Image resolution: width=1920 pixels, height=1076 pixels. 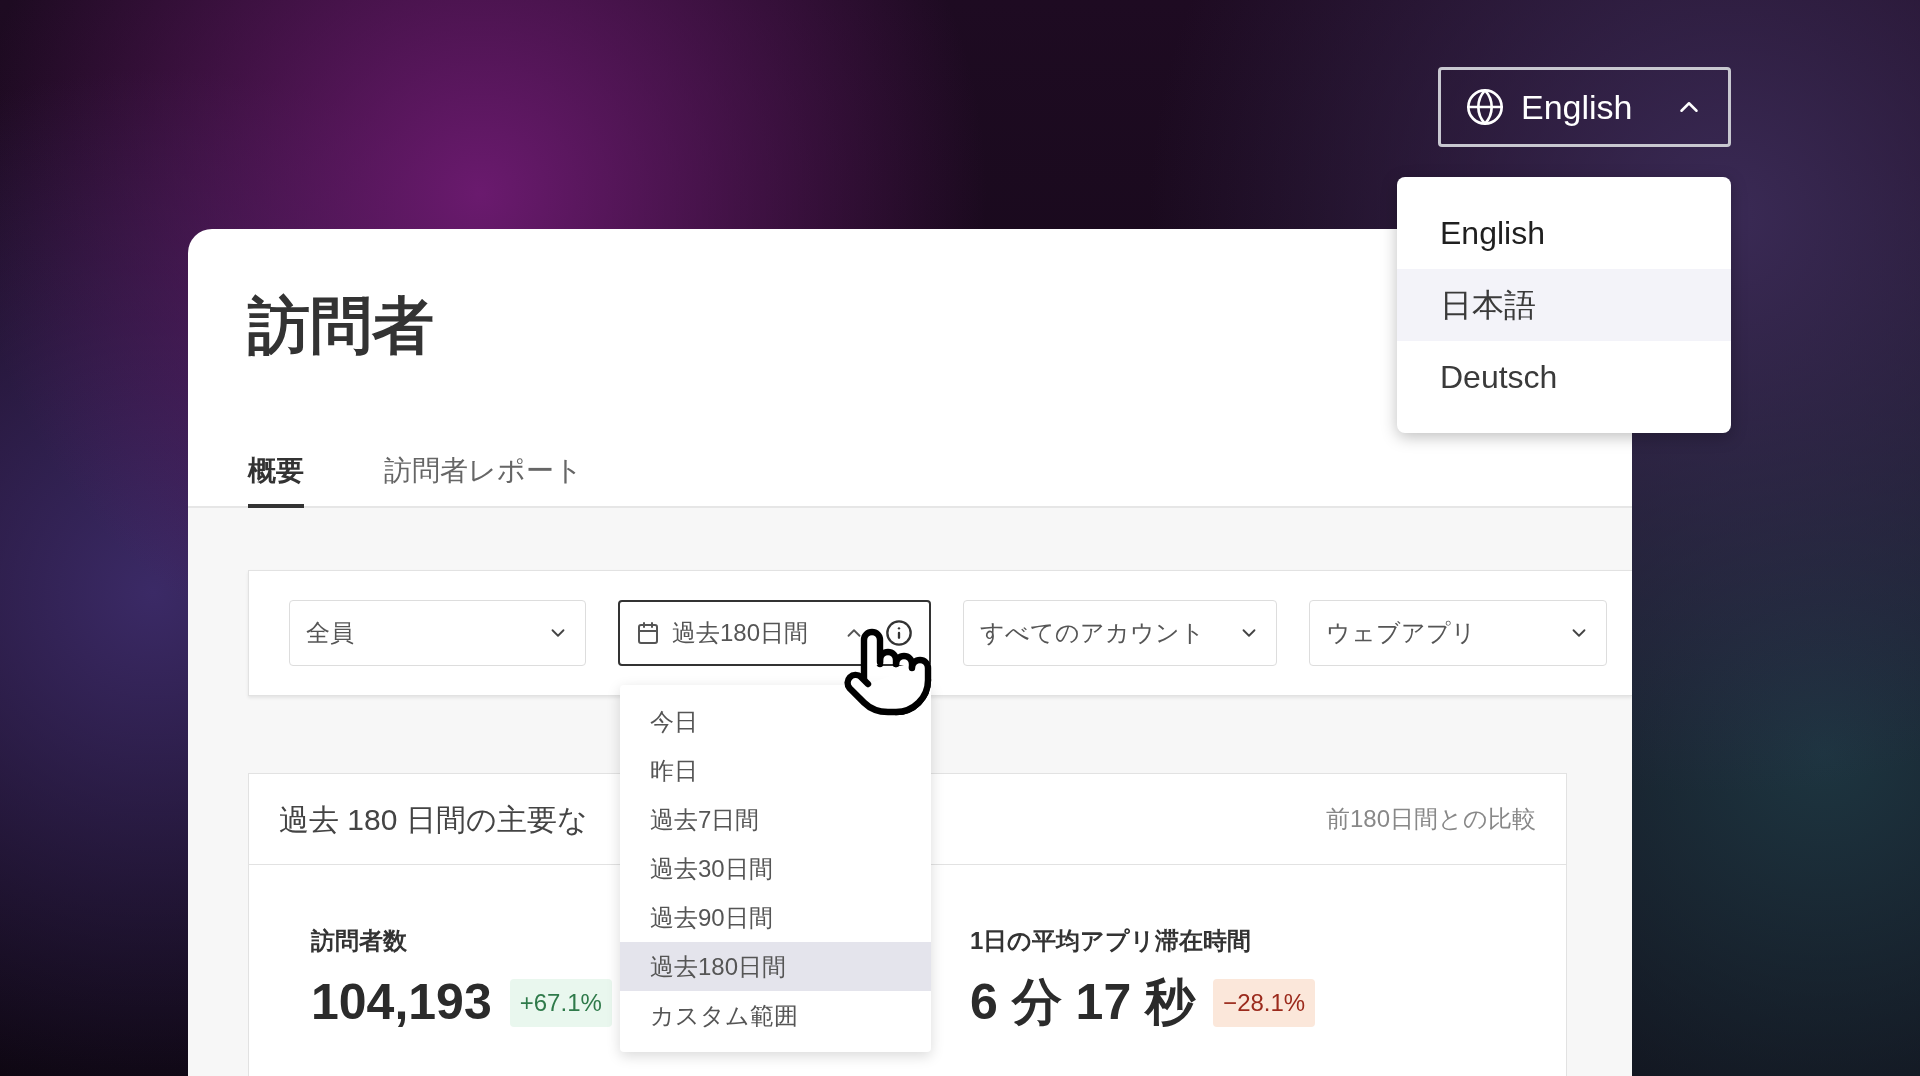 I want to click on menu-item: カスタム範囲, so click(x=775, y=1015).